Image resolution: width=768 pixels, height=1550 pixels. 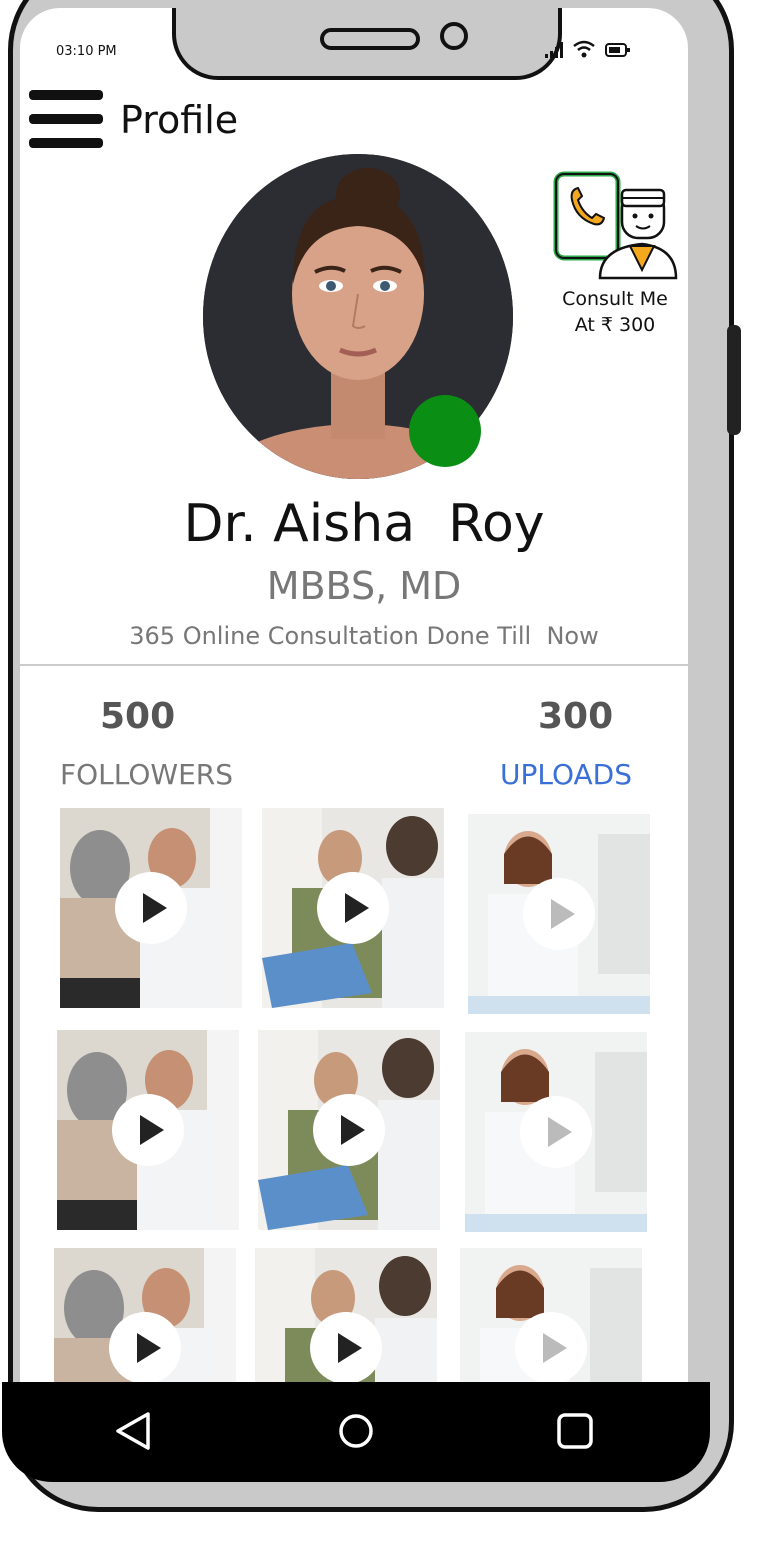 What do you see at coordinates (179, 120) in the screenshot?
I see `page-title: Profile` at bounding box center [179, 120].